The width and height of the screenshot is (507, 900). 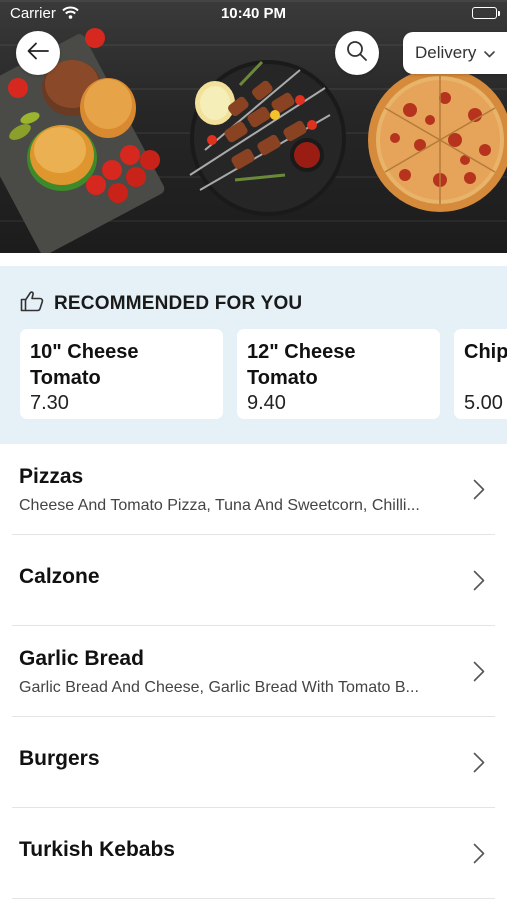 I want to click on search-icon, so click(x=357, y=53).